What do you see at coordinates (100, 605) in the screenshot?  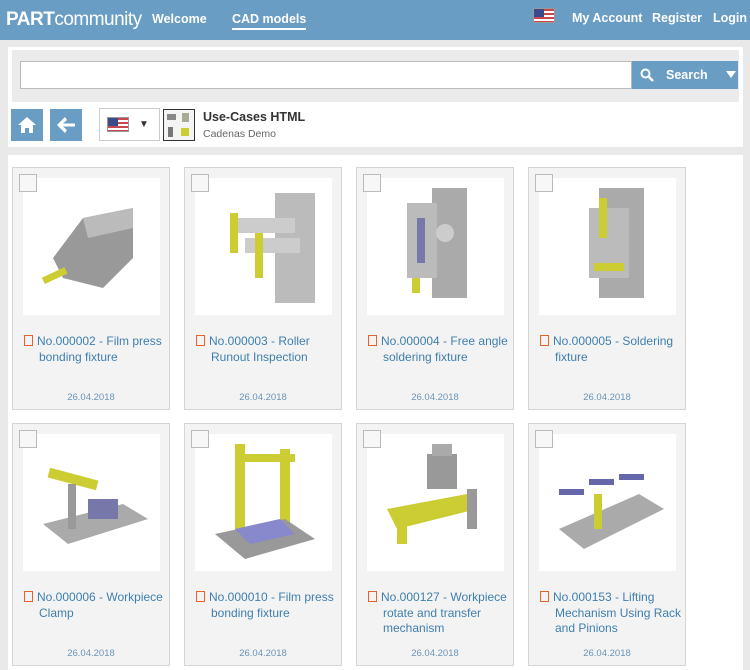 I see `model-title: No.000006 - Workpiece Clamp` at bounding box center [100, 605].